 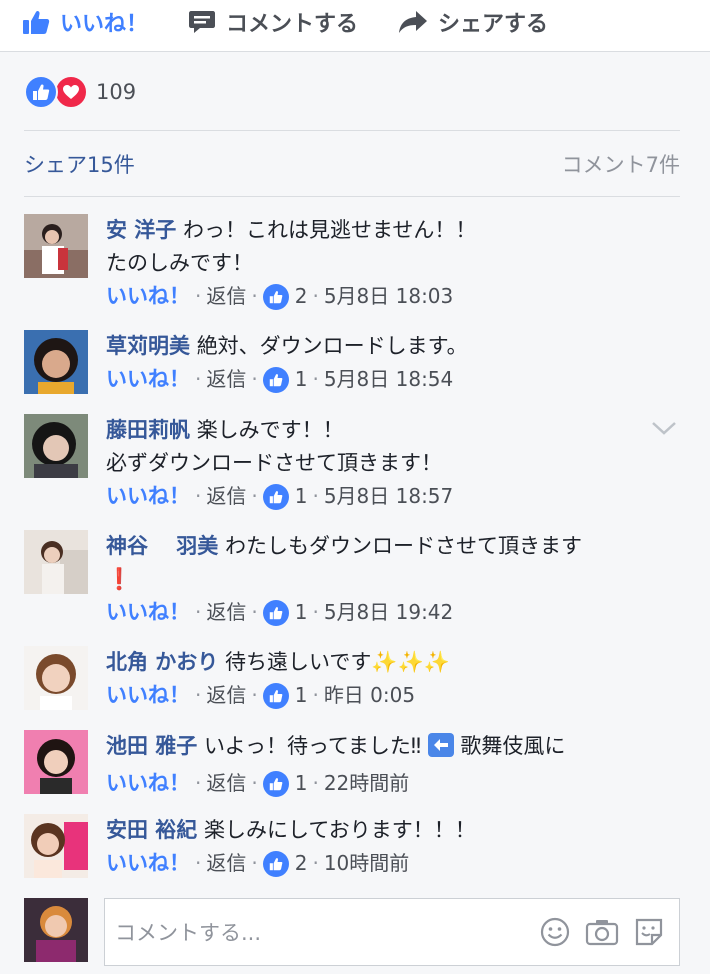 What do you see at coordinates (649, 932) in the screenshot?
I see `sticker-icon` at bounding box center [649, 932].